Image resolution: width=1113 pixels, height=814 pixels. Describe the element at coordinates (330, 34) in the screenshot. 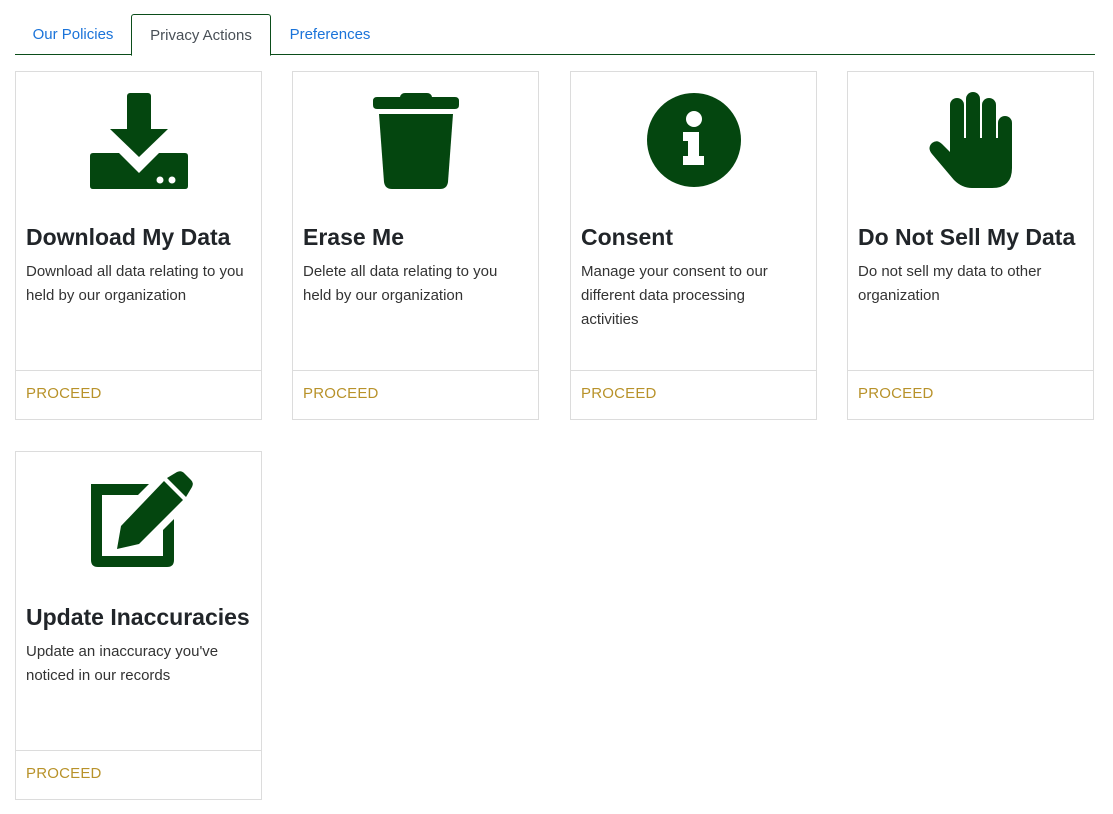

I see `tab-preferences: Preferences` at that location.